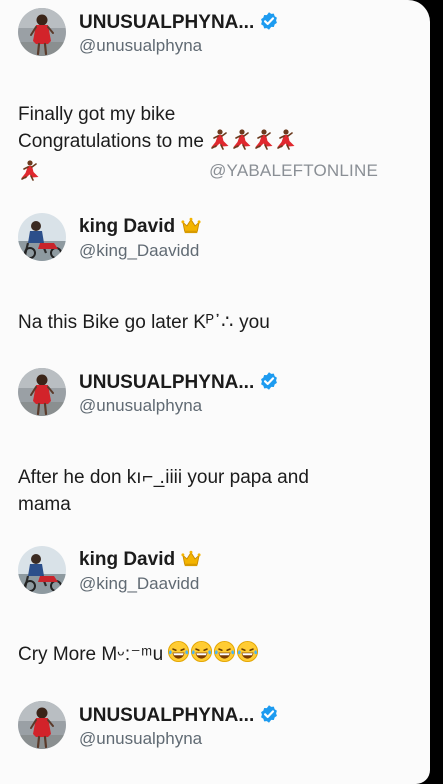  Describe the element at coordinates (77, 477) in the screenshot. I see `post-text-span: After he don k` at that location.